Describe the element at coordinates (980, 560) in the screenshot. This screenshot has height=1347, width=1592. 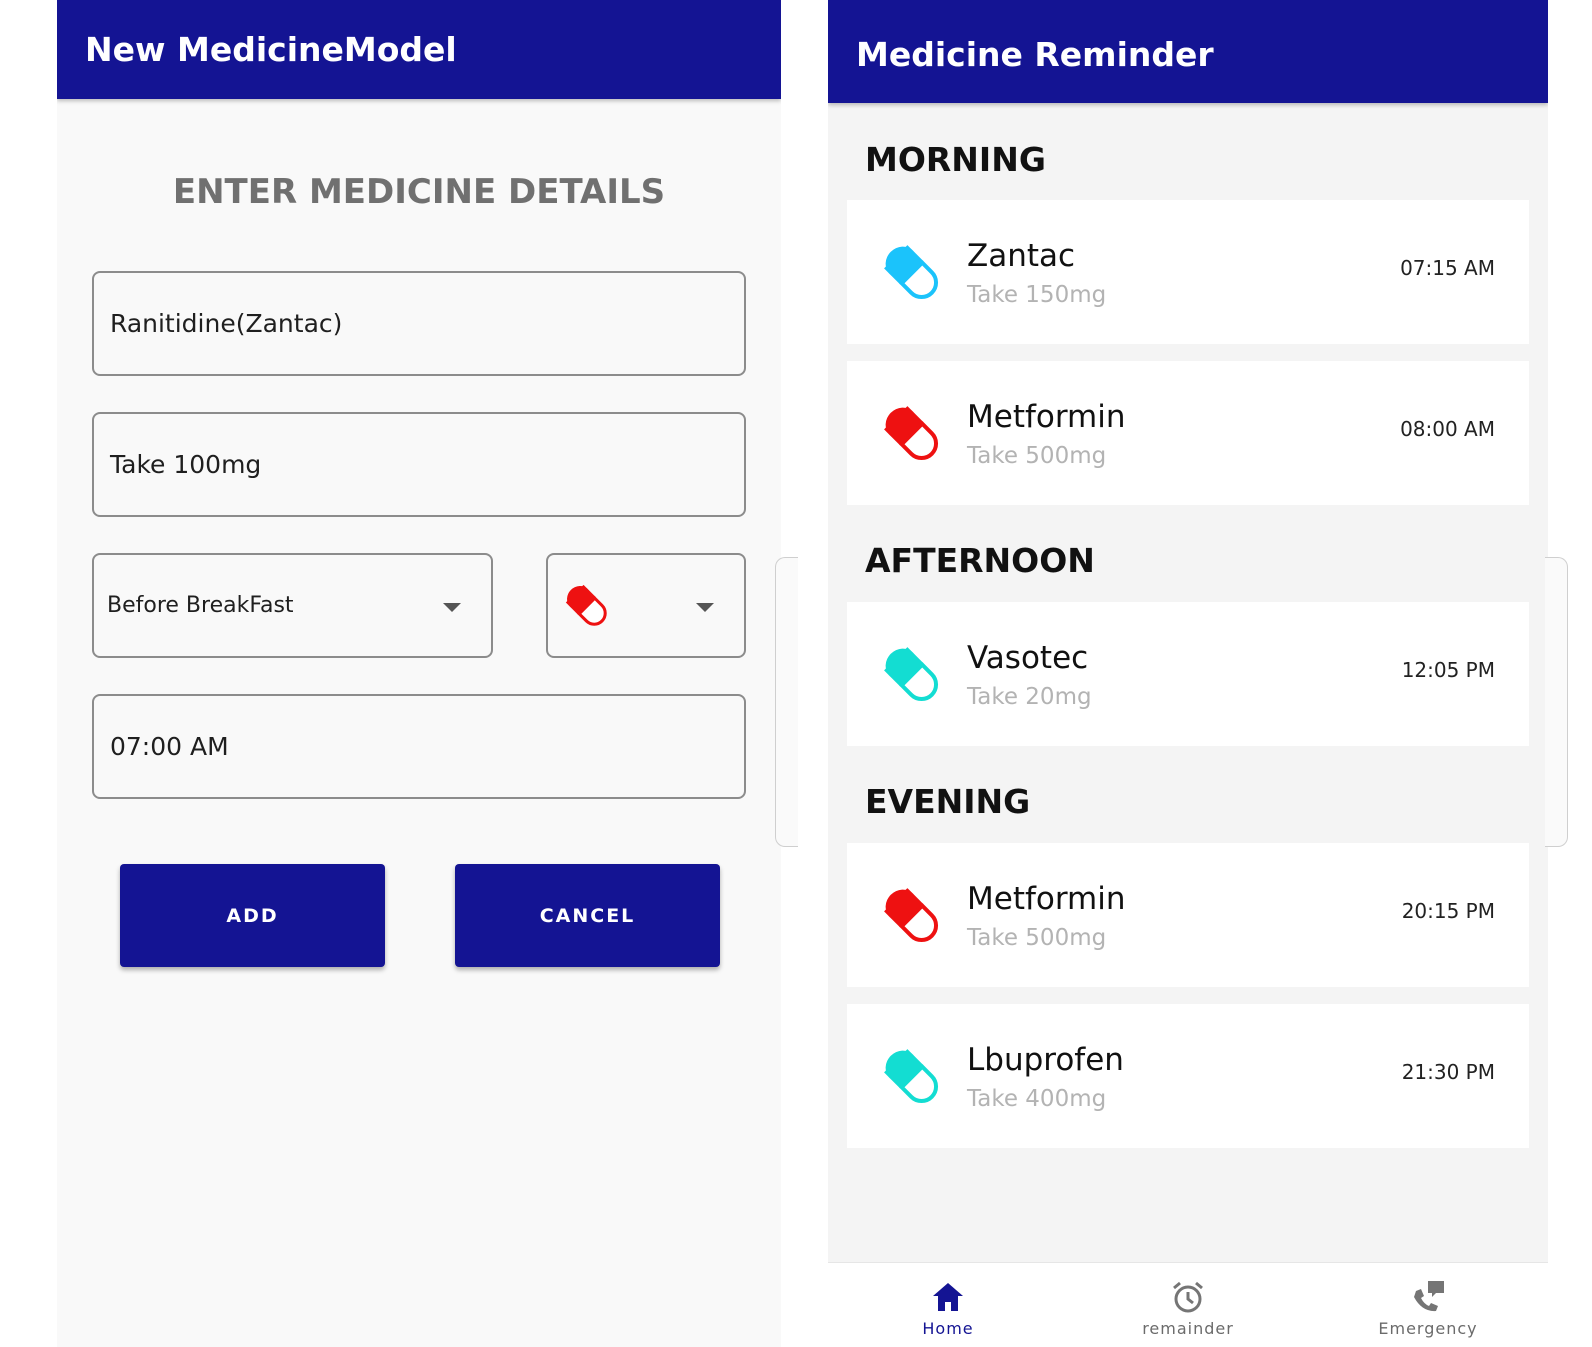
I see `section-title-afternoon: AFTERNOON` at that location.